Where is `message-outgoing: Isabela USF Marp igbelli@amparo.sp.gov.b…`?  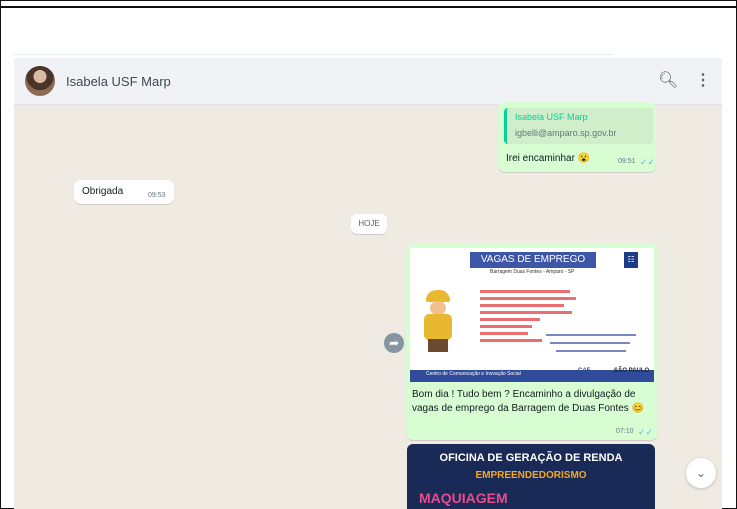
message-outgoing: Isabela USF Marp igbelli@amparo.sp.gov.b… is located at coordinates (577, 137).